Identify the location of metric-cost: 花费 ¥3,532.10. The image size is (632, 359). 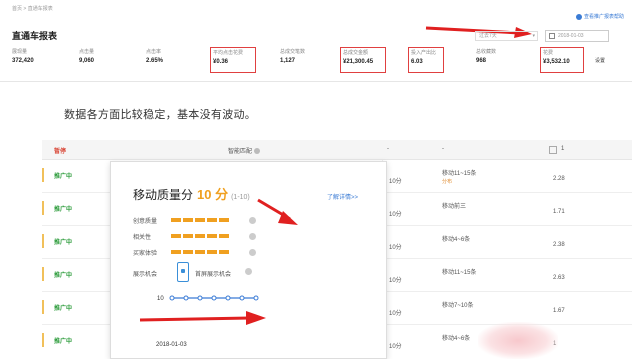
(562, 60).